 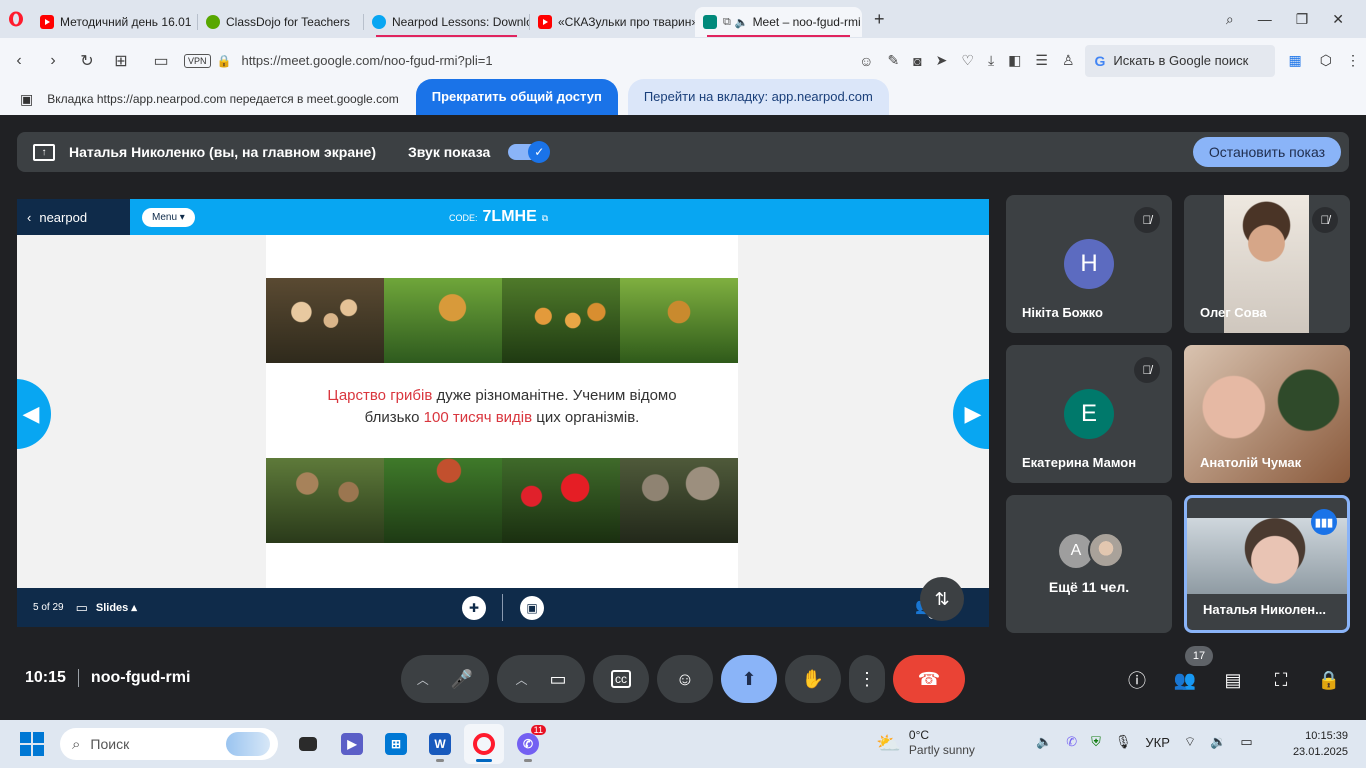 I want to click on back-chevron-icon: ‹, so click(x=29, y=217).